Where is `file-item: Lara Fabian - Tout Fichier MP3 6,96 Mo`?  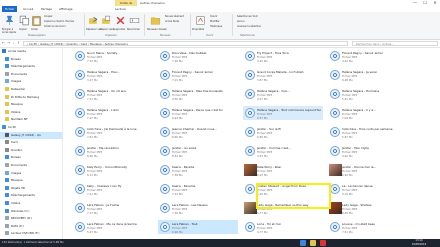
file-item: Lara Fabian - Tout Fichier MP3 6,96 Mo is located at coordinates (198, 227).